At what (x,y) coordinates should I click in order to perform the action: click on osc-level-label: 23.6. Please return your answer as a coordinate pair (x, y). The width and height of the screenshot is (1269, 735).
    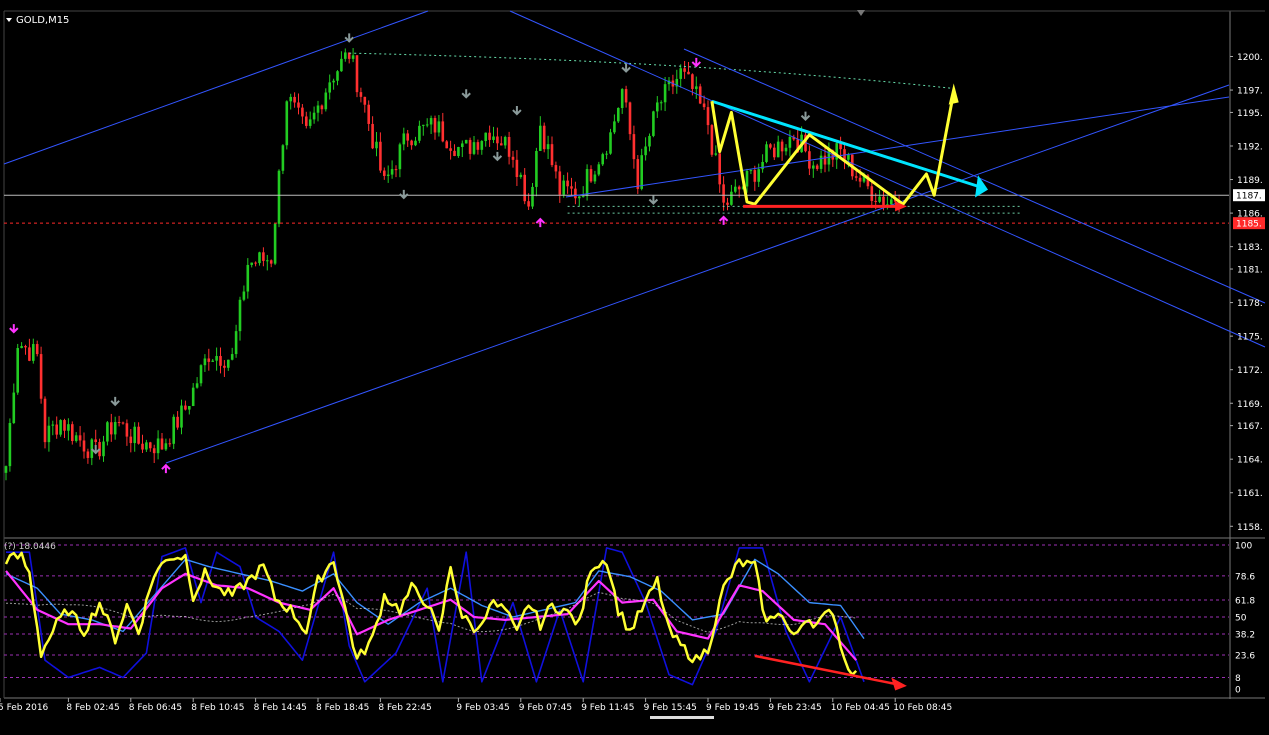
    Looking at the image, I should click on (1245, 657).